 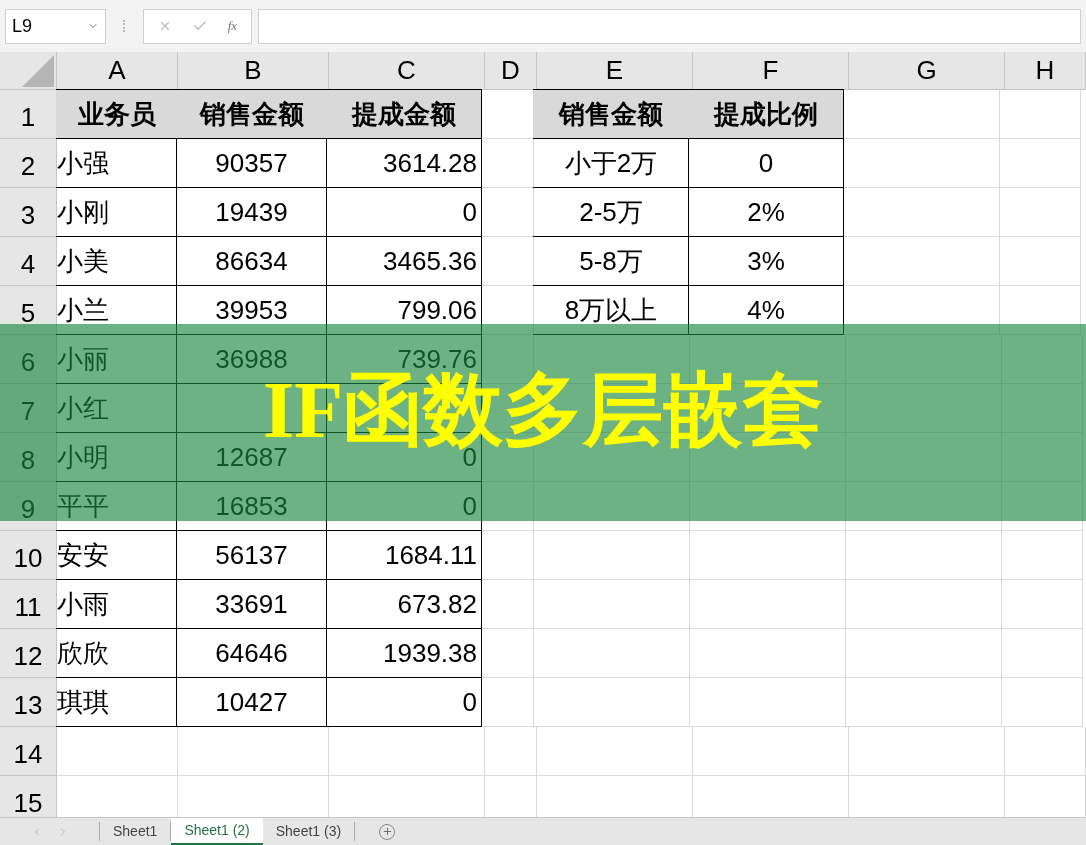 I want to click on table-cell: 3614.28, so click(x=404, y=163).